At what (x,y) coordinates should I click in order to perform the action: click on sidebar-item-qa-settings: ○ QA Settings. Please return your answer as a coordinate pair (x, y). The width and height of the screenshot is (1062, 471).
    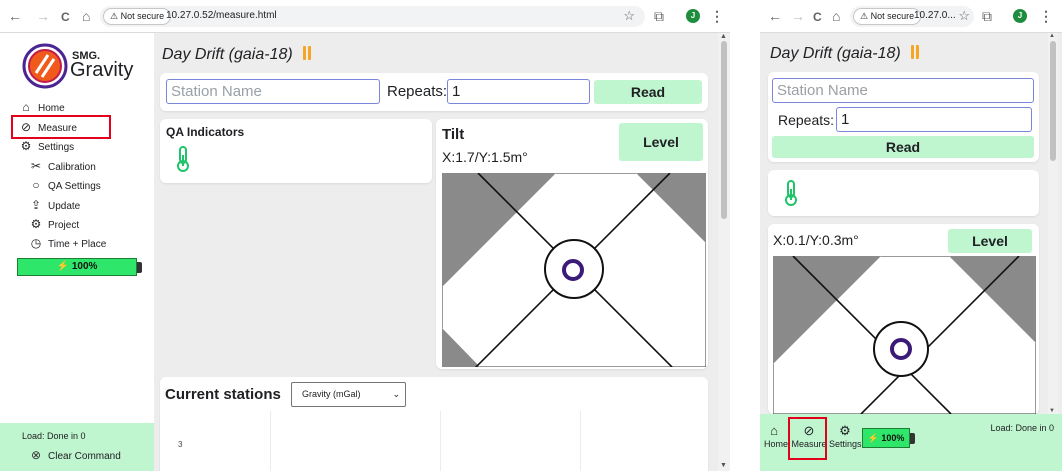
    Looking at the image, I should click on (65, 185).